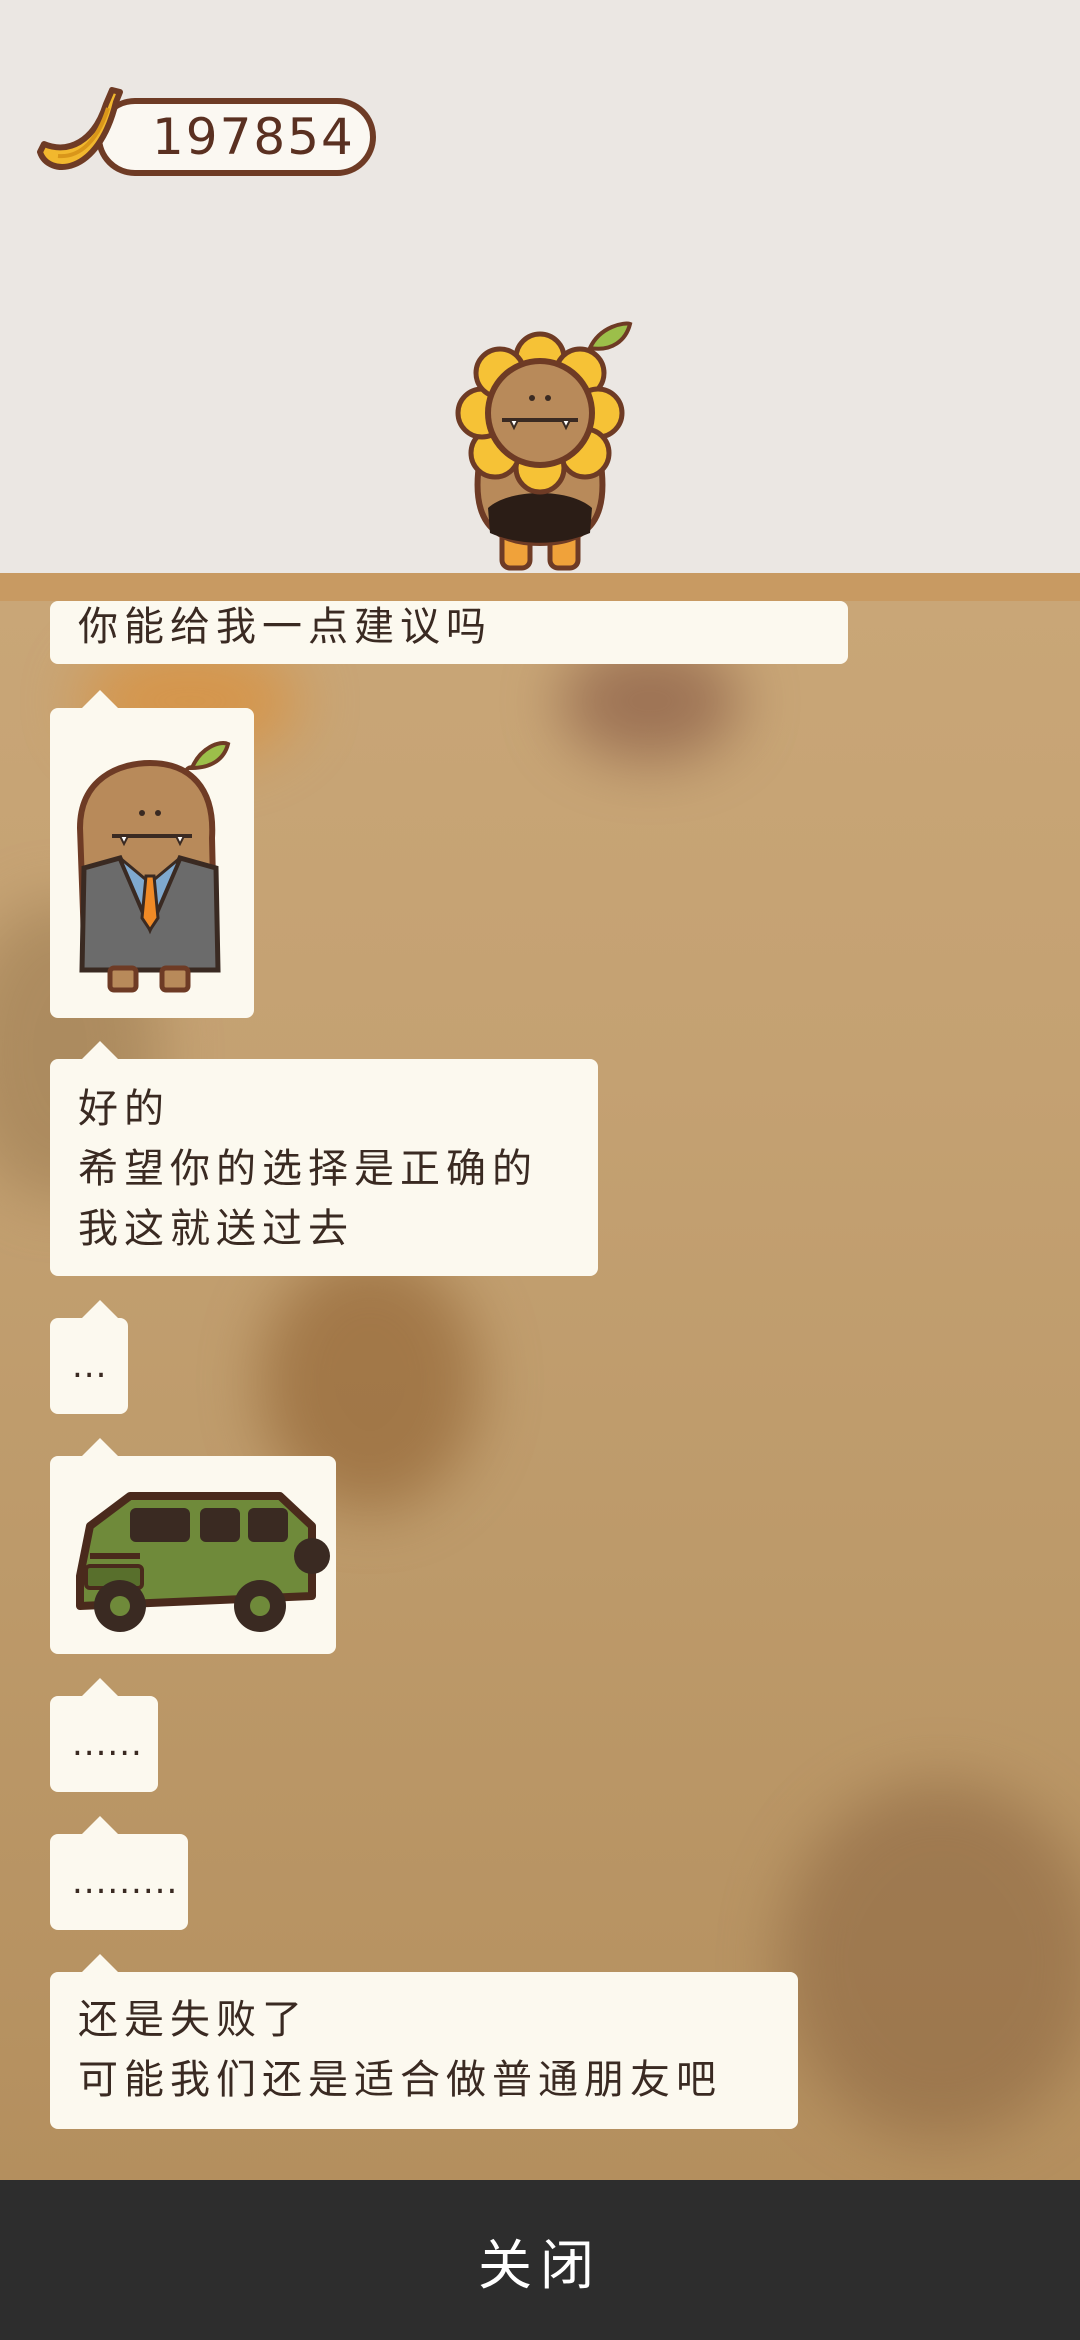  I want to click on message-text: 还是失败了, so click(193, 2020).